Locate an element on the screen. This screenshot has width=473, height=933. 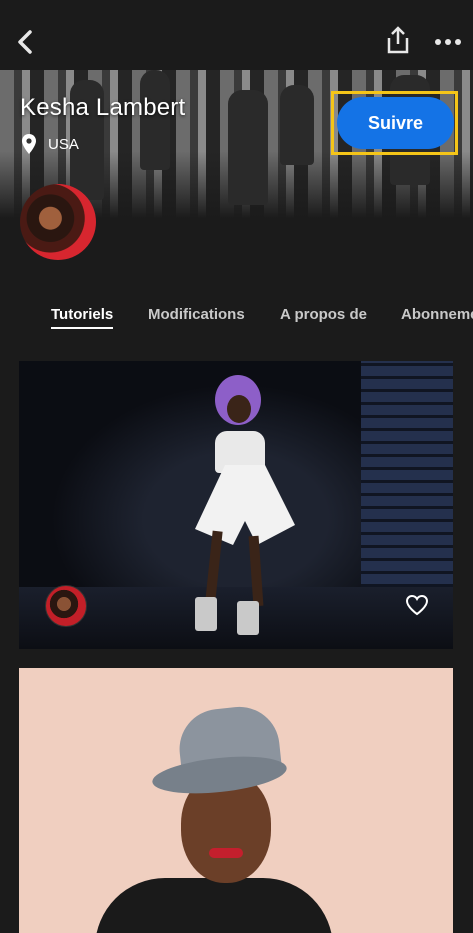
top-bar is located at coordinates (236, 35).